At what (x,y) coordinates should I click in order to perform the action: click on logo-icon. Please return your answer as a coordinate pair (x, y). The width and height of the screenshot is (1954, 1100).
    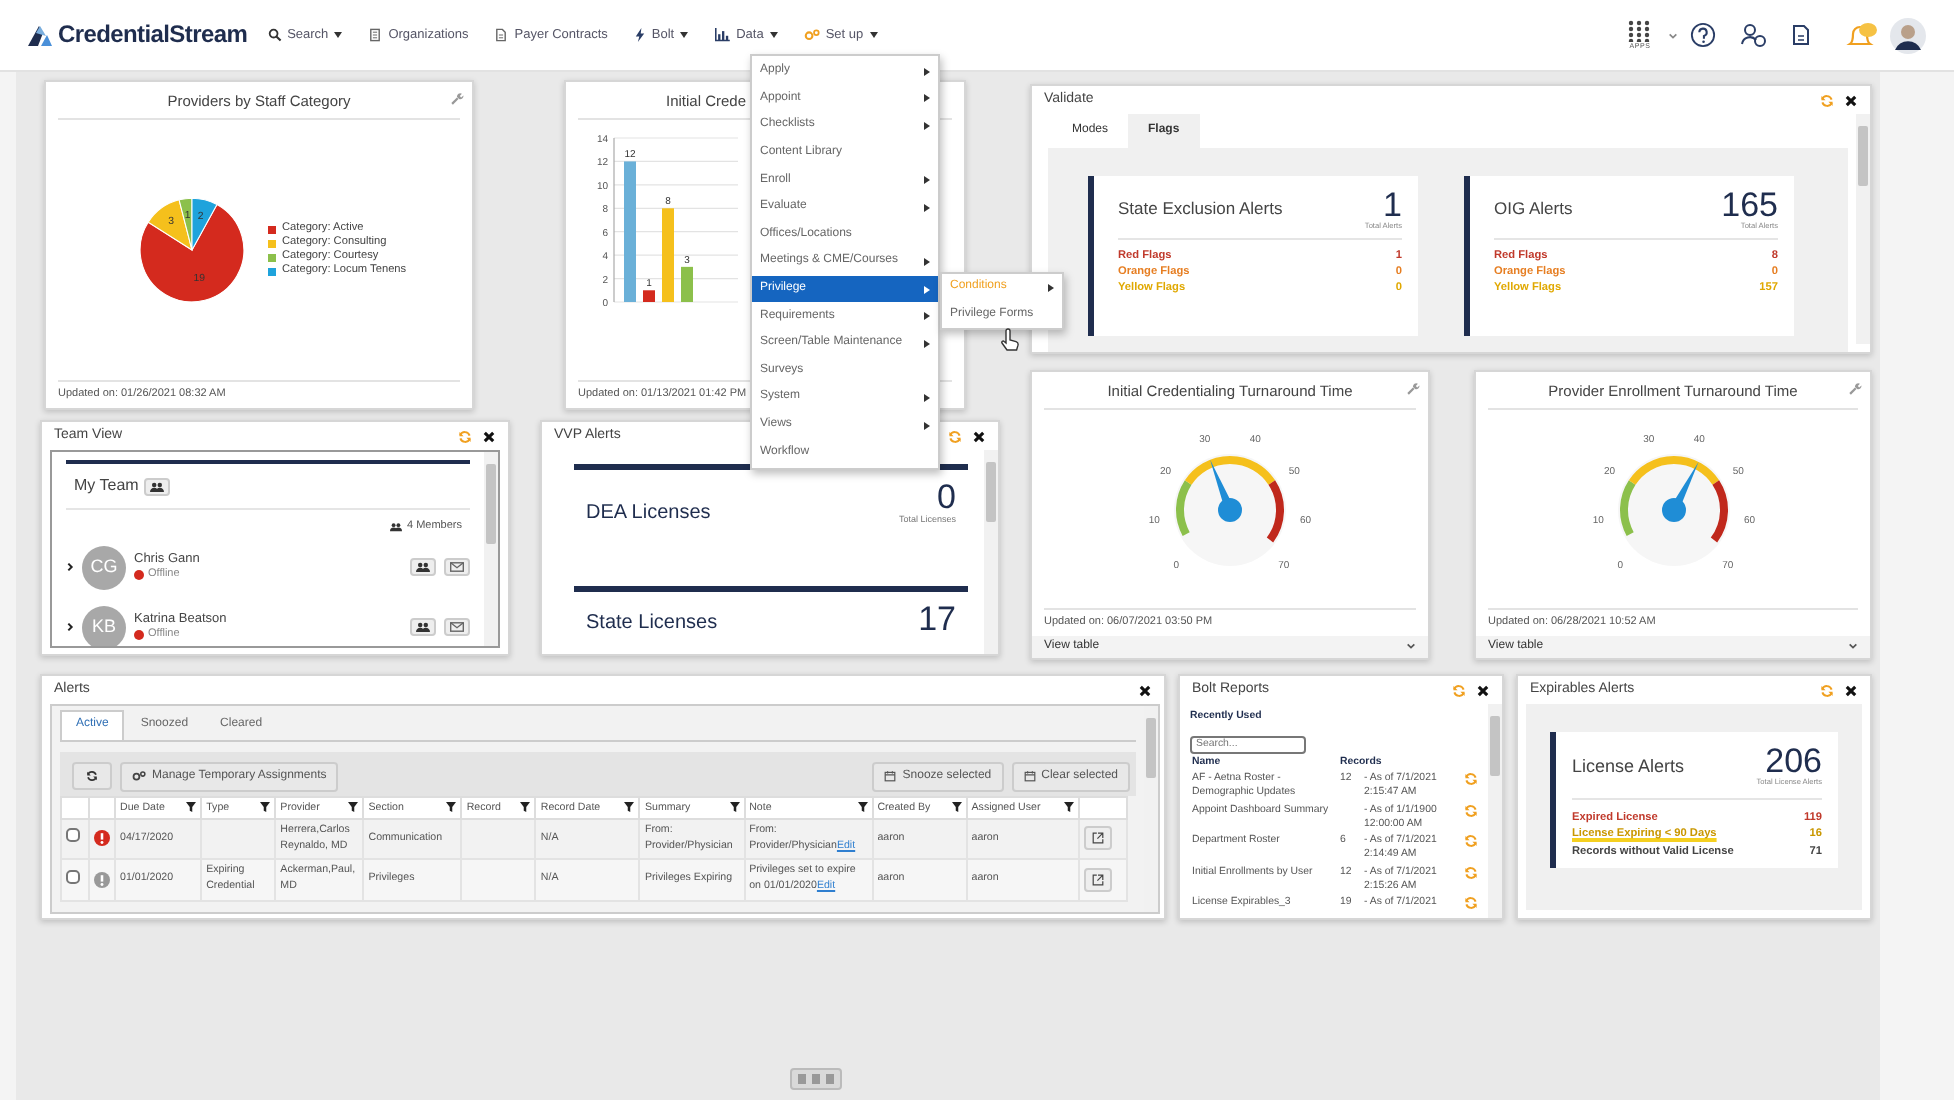
    Looking at the image, I should click on (40, 35).